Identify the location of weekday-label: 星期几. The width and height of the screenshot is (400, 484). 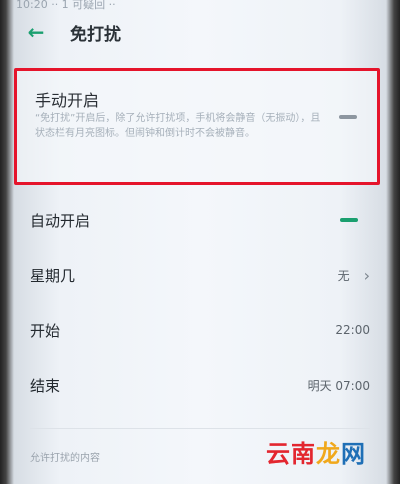
(53, 275).